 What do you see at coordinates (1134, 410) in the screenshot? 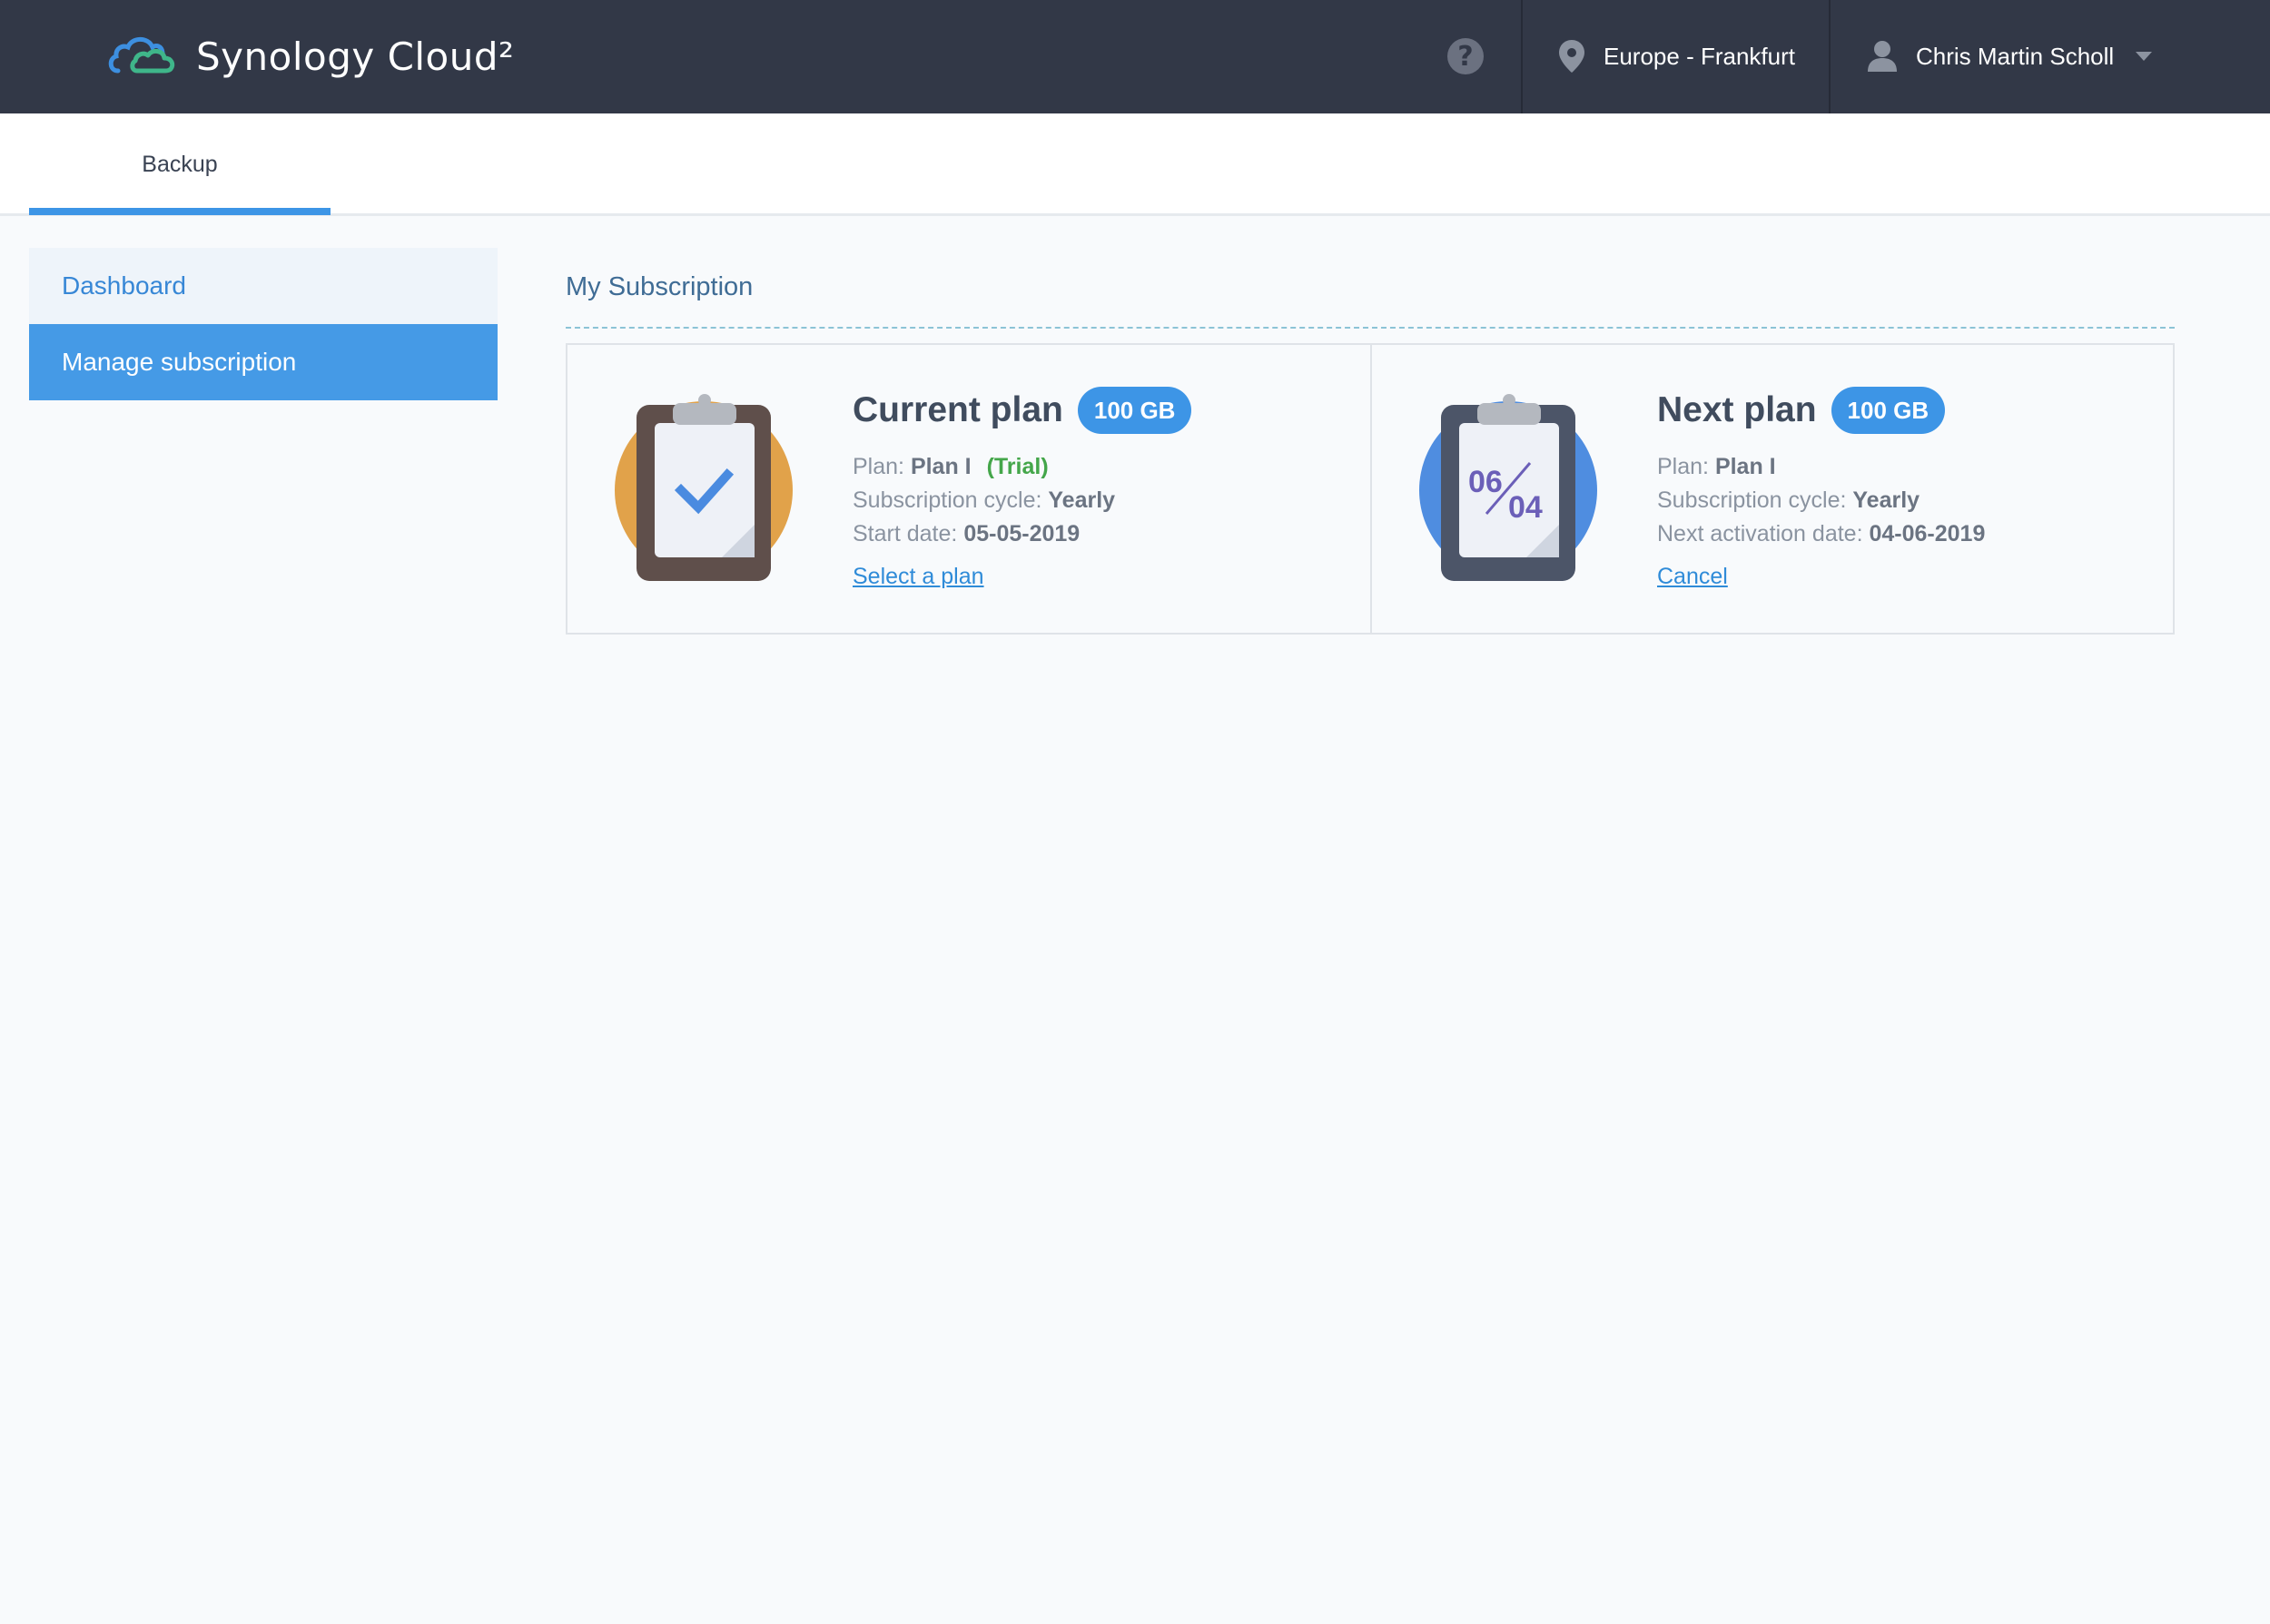
I see `current-plan-size-badge: 100 GB` at bounding box center [1134, 410].